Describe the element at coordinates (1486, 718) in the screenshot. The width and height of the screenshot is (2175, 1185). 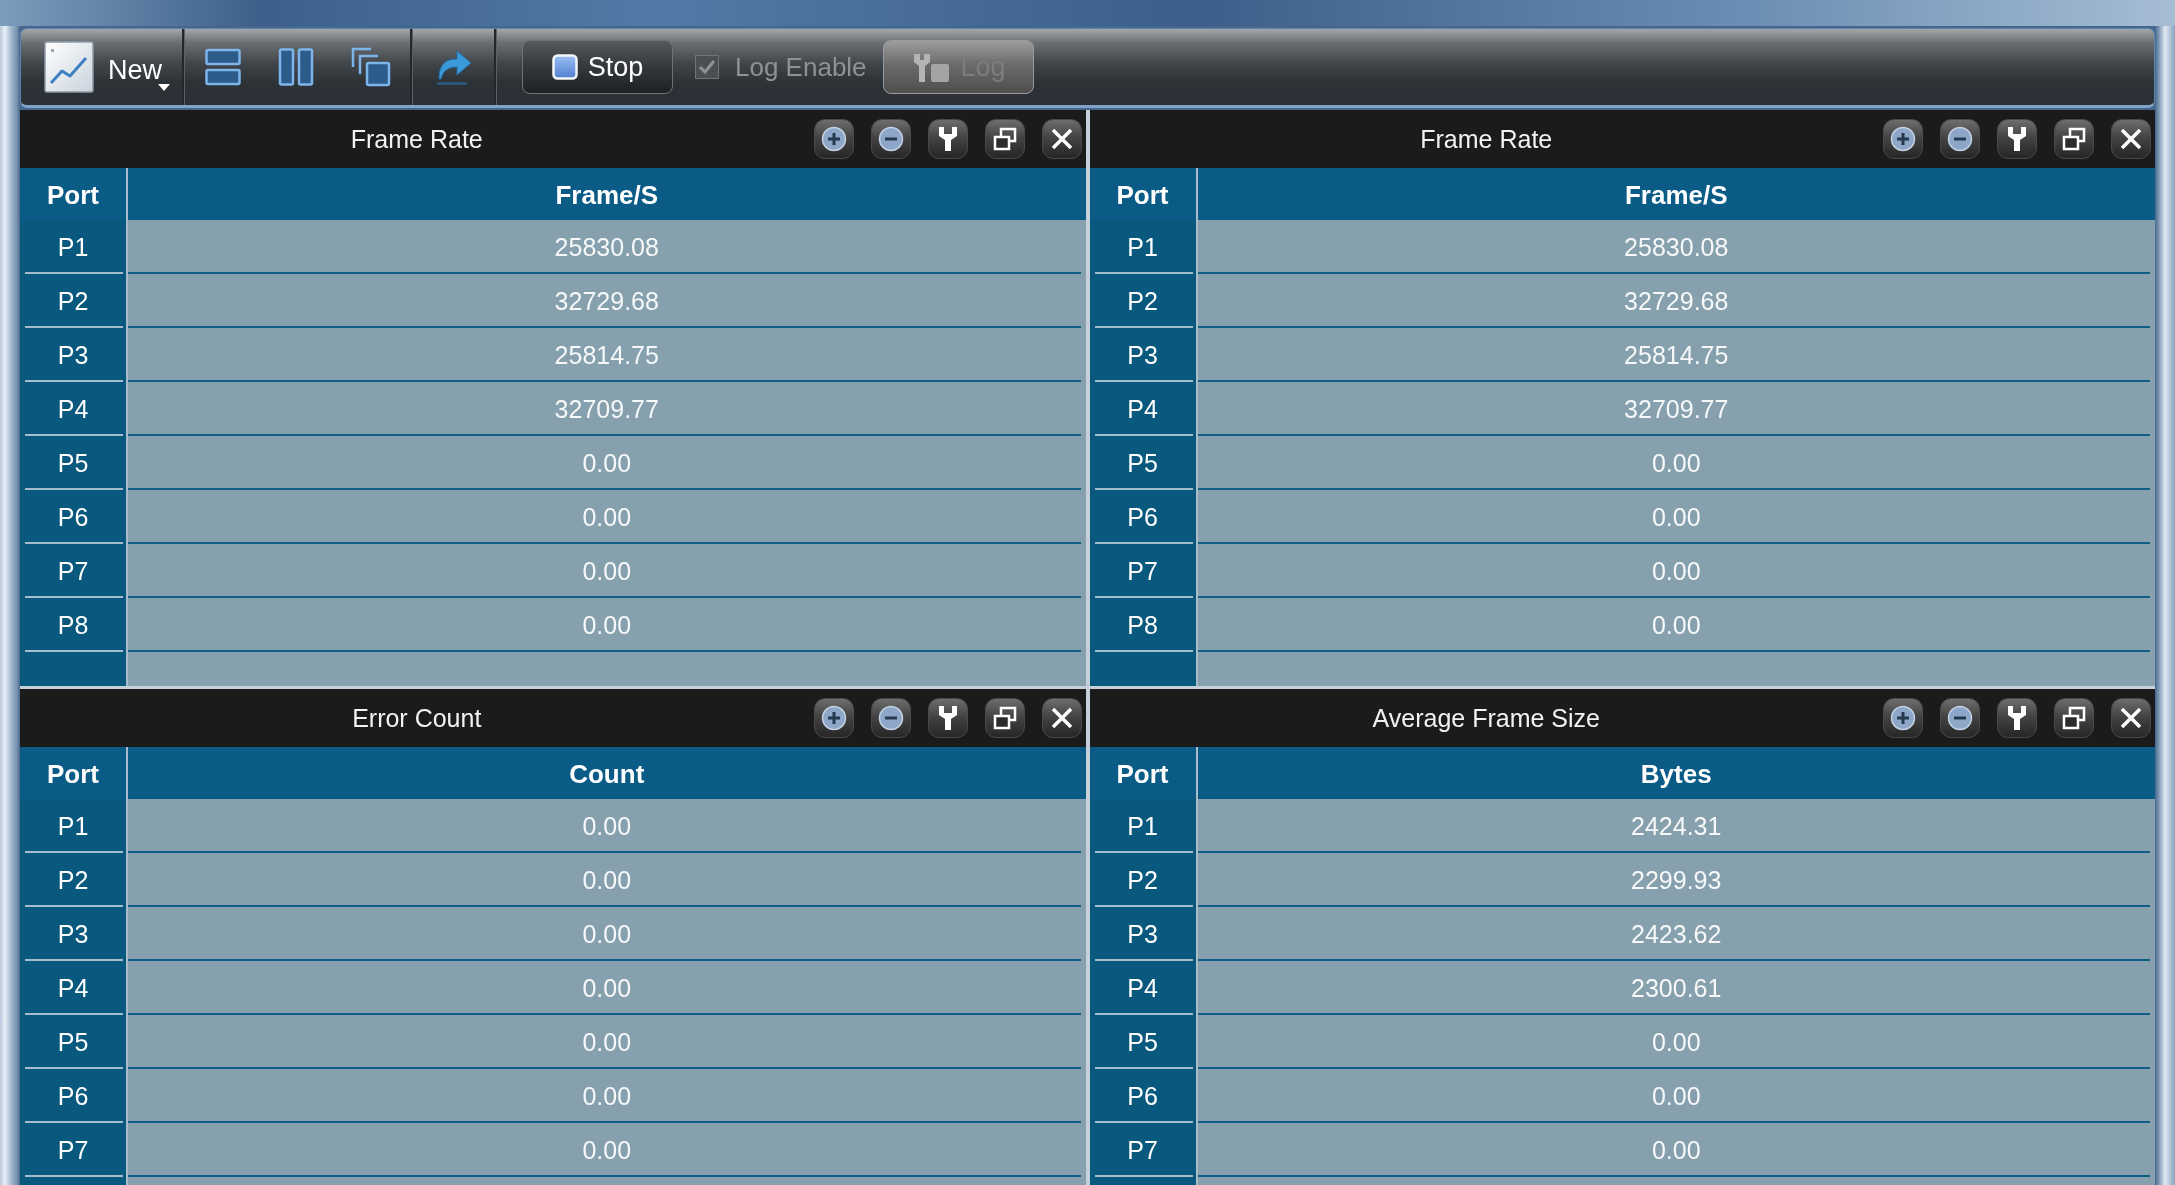
I see `panel-title: Average Frame Size` at that location.